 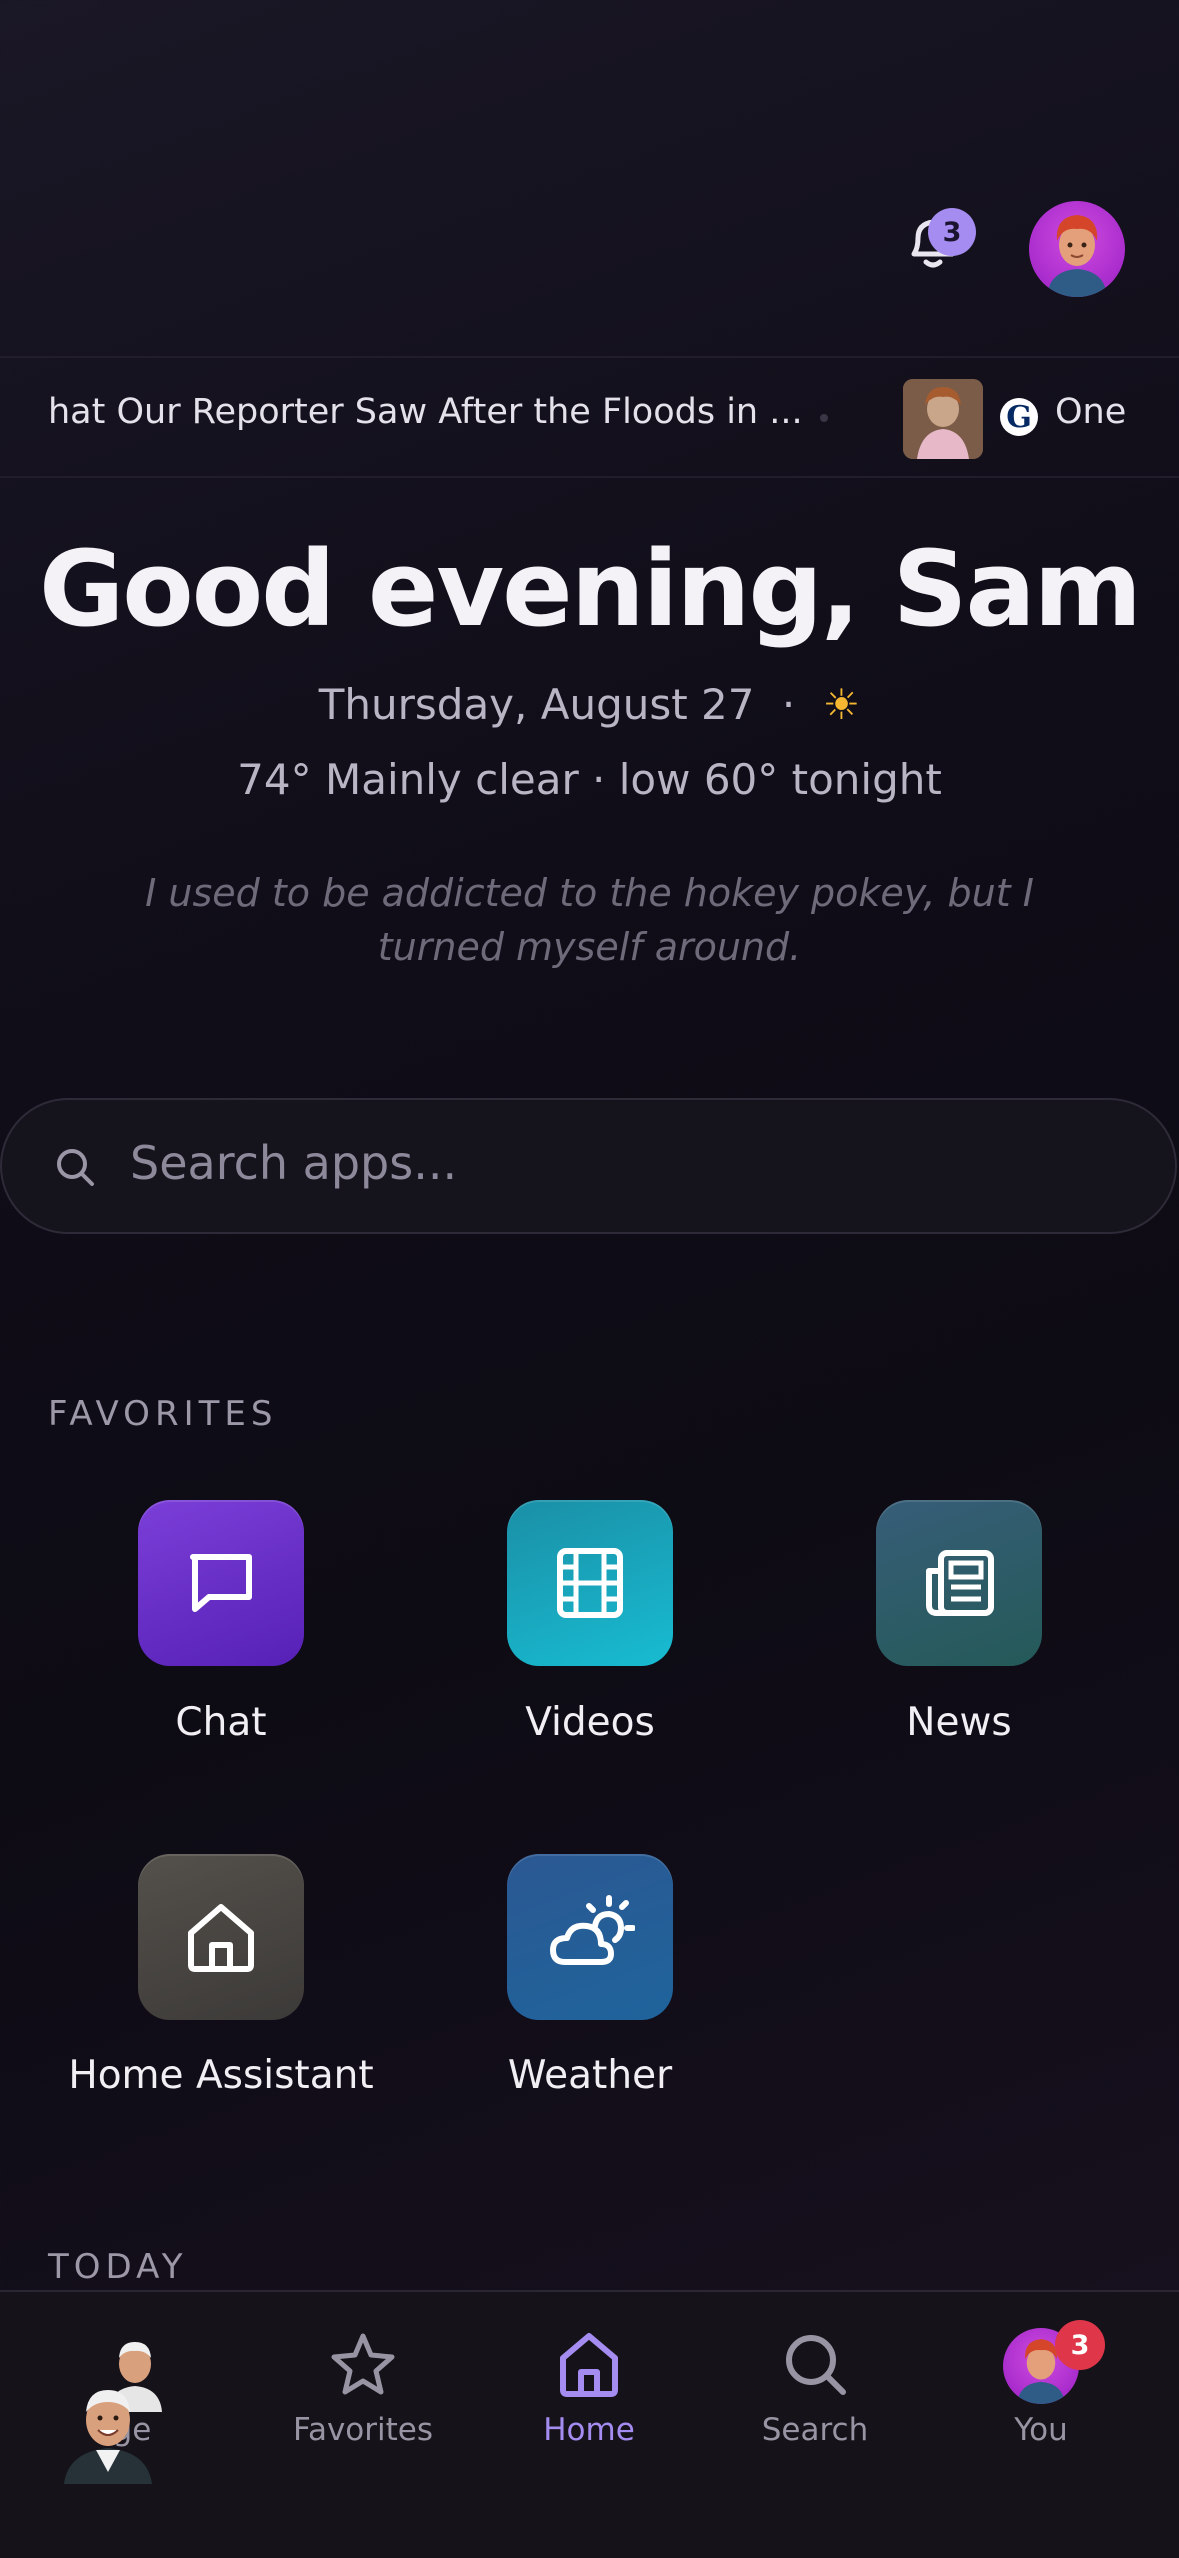 What do you see at coordinates (590, 589) in the screenshot?
I see `greeting-title: Good evening, Sam` at bounding box center [590, 589].